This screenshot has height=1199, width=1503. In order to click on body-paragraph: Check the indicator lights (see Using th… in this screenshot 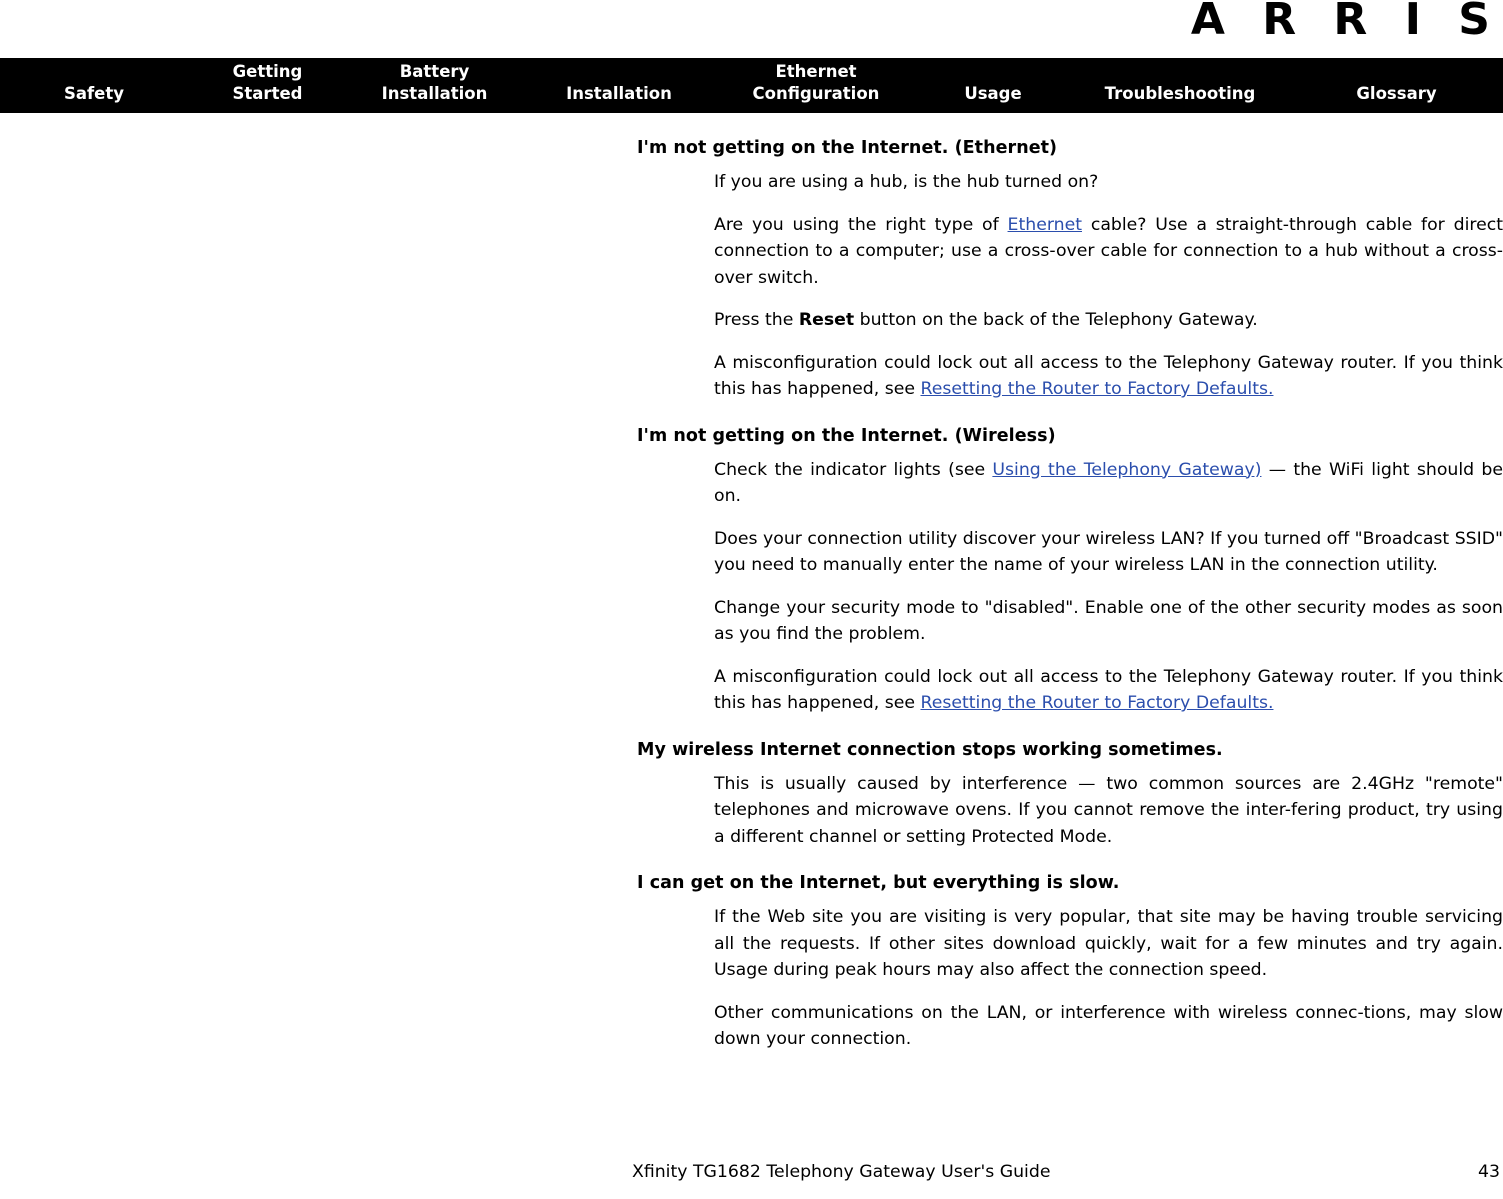, I will do `click(1108, 483)`.